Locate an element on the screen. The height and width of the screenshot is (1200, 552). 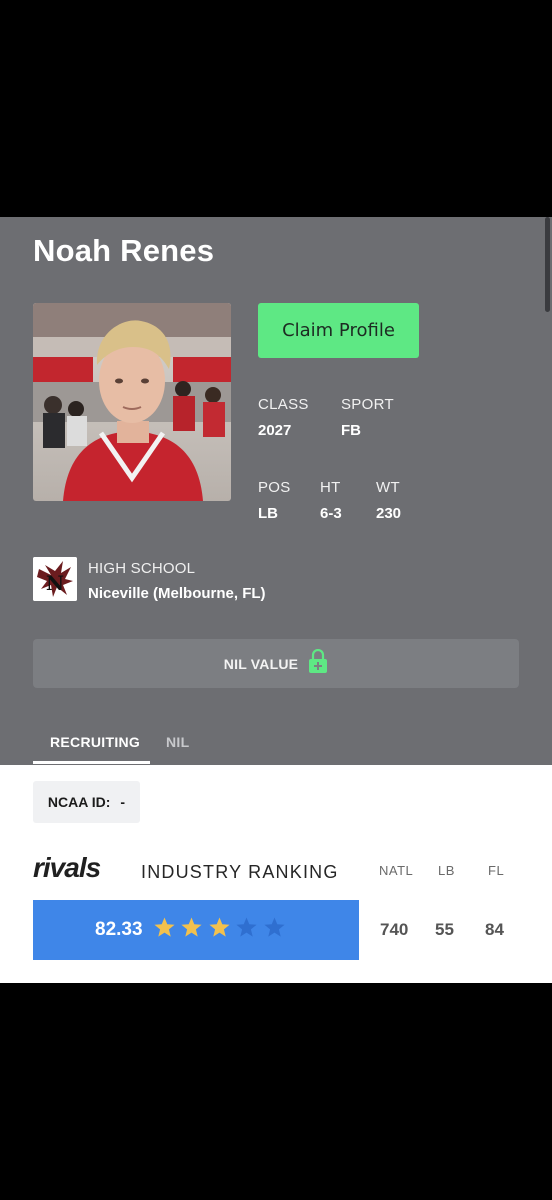
nil-value-bar: NIL VALUE is located at coordinates (276, 663).